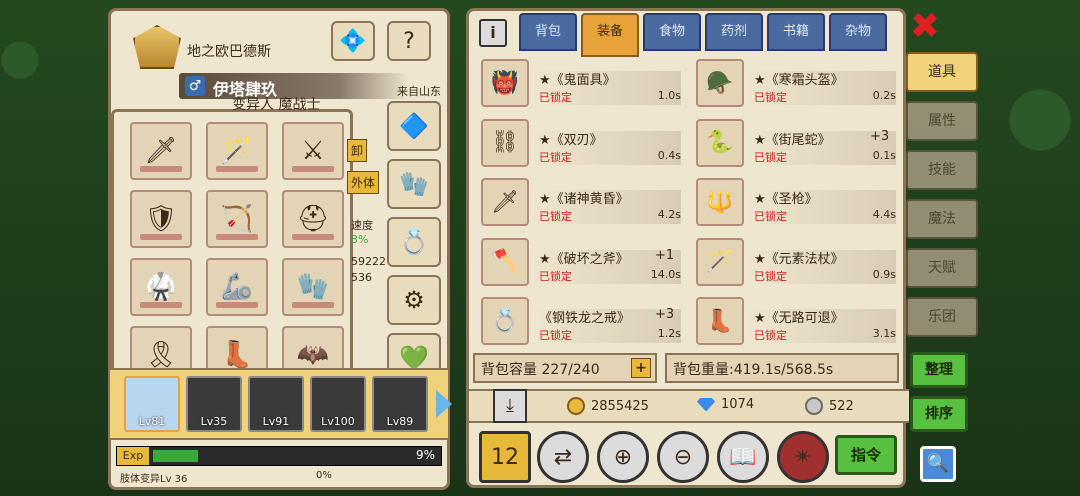 The width and height of the screenshot is (1080, 496). Describe the element at coordinates (505, 142) in the screenshot. I see `blades-icon: ⛓` at that location.